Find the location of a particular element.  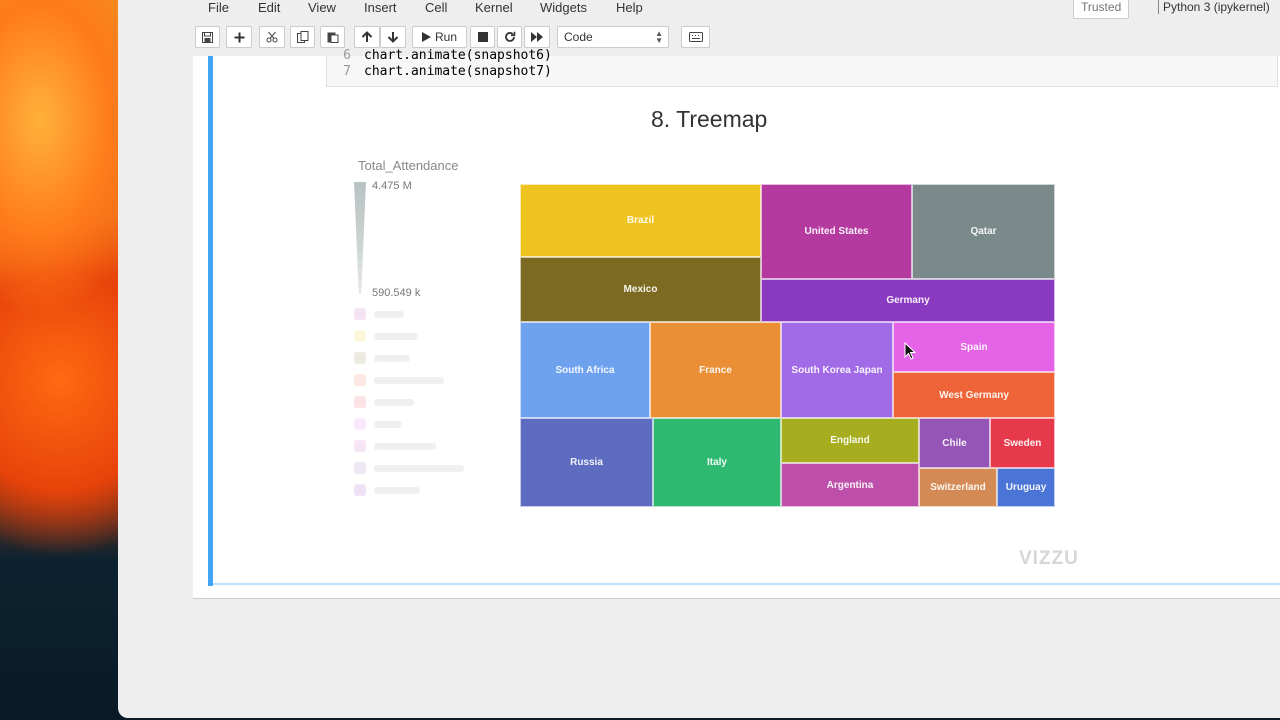

code-text: chart.animate(snapshot7) is located at coordinates (458, 71).